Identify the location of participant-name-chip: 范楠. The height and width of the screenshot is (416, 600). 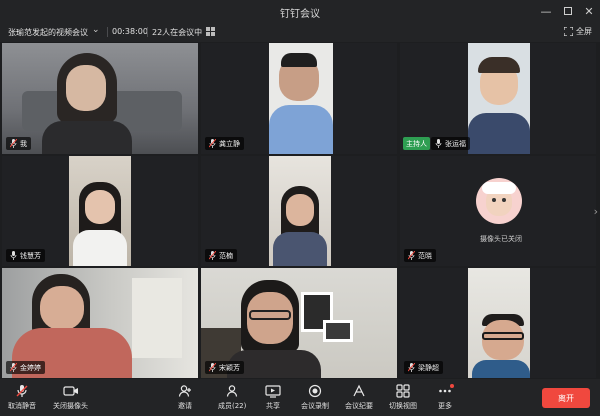
(221, 255).